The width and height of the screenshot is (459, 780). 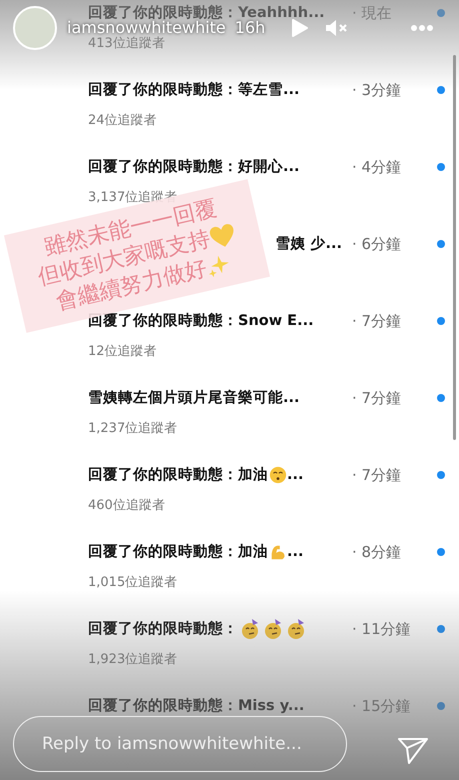 What do you see at coordinates (377, 244) in the screenshot?
I see `message-time: · 6分鐘` at bounding box center [377, 244].